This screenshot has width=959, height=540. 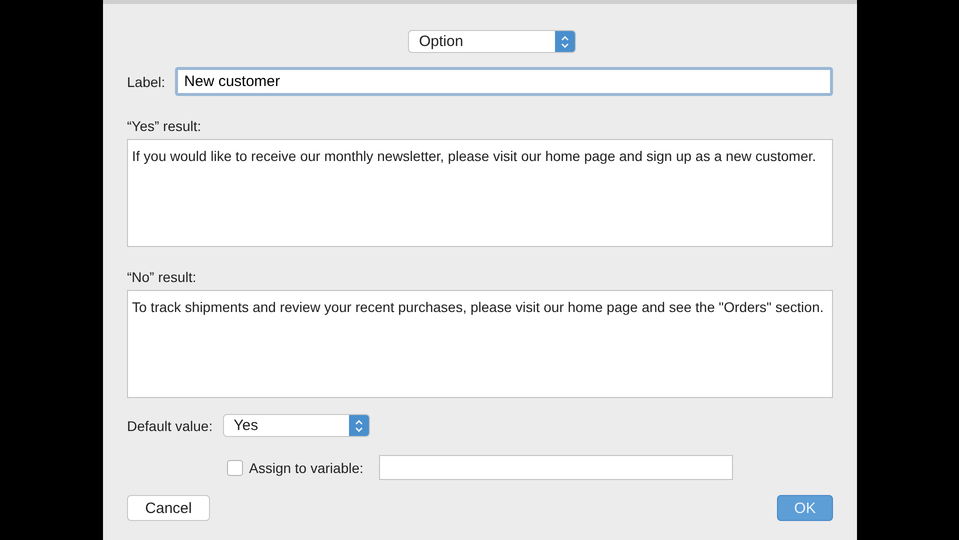 What do you see at coordinates (480, 193) in the screenshot?
I see `result-text-area: If you would like to receive our monthly newsletter, please visit our home page and sign up as a new customer.` at bounding box center [480, 193].